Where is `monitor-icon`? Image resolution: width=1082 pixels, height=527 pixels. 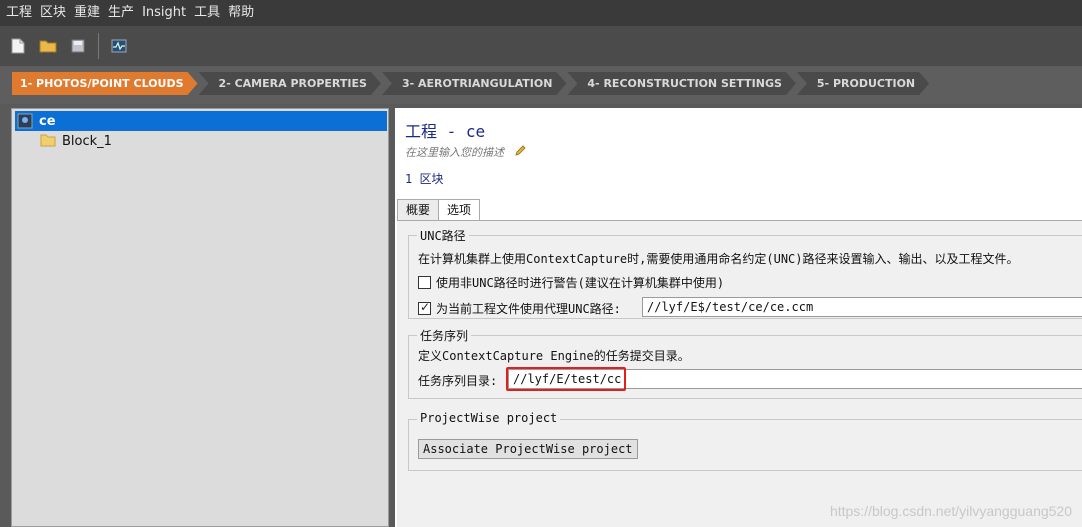 monitor-icon is located at coordinates (119, 46).